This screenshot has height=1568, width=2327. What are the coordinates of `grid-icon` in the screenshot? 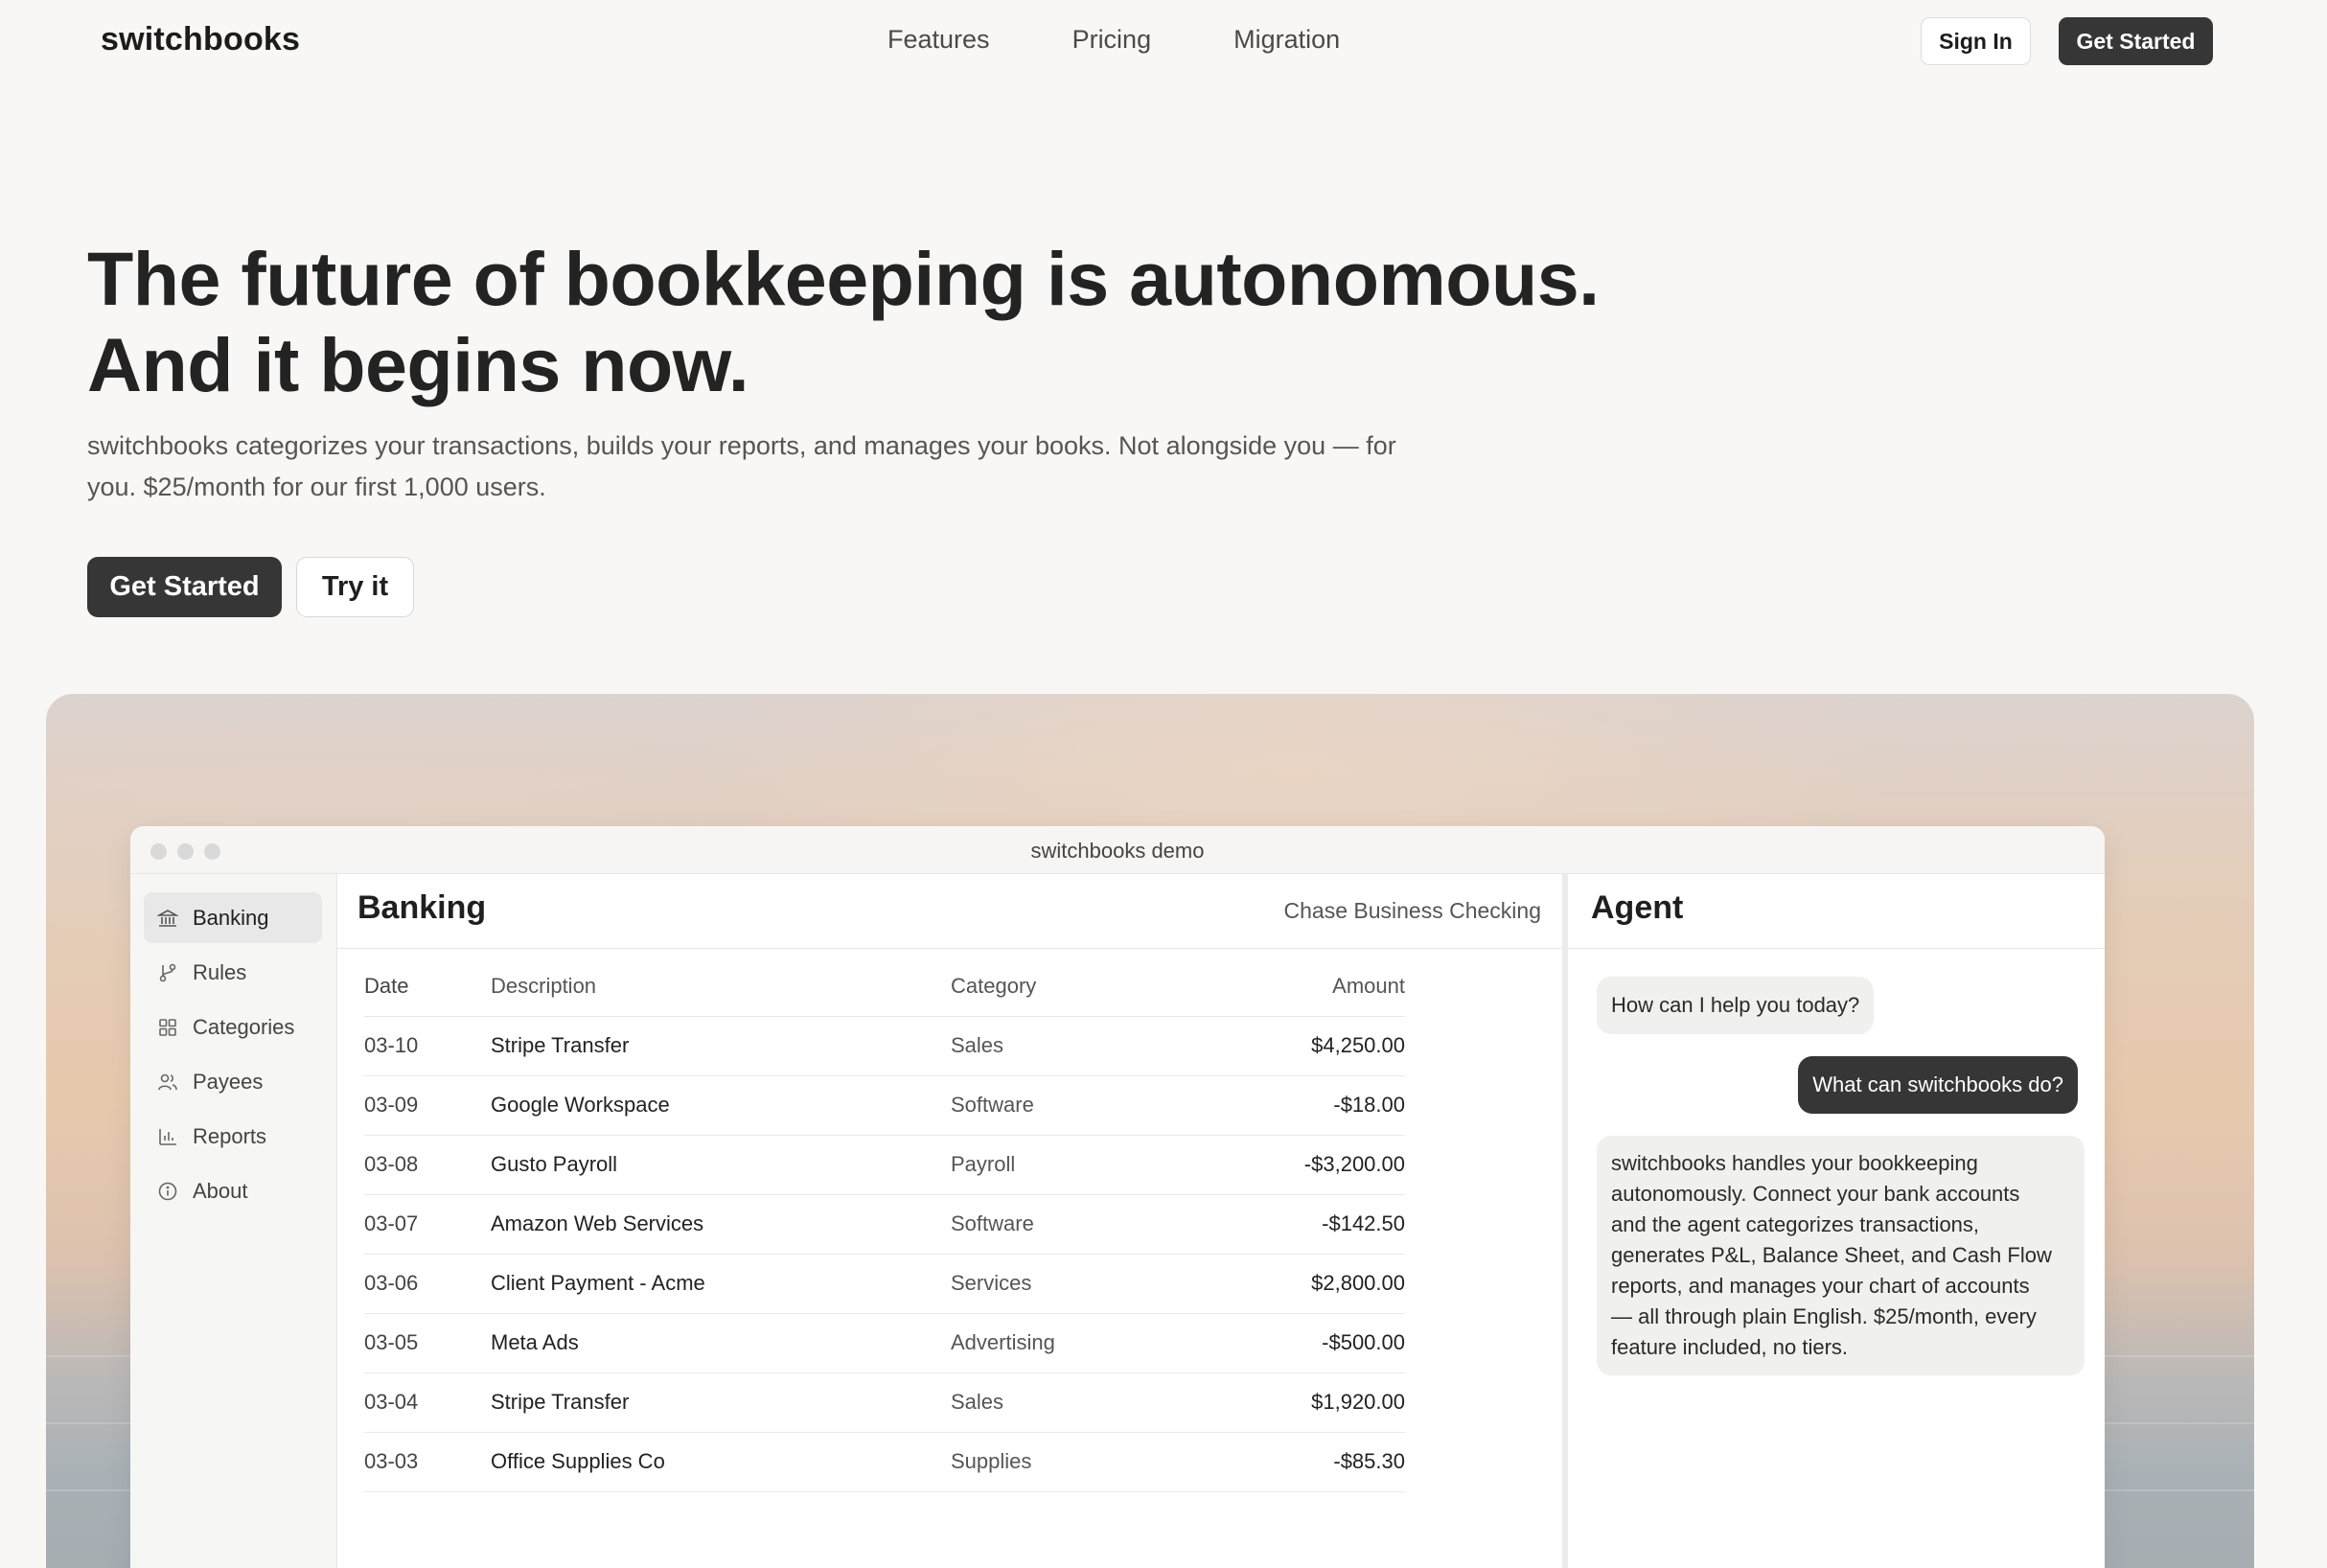 It's located at (168, 1027).